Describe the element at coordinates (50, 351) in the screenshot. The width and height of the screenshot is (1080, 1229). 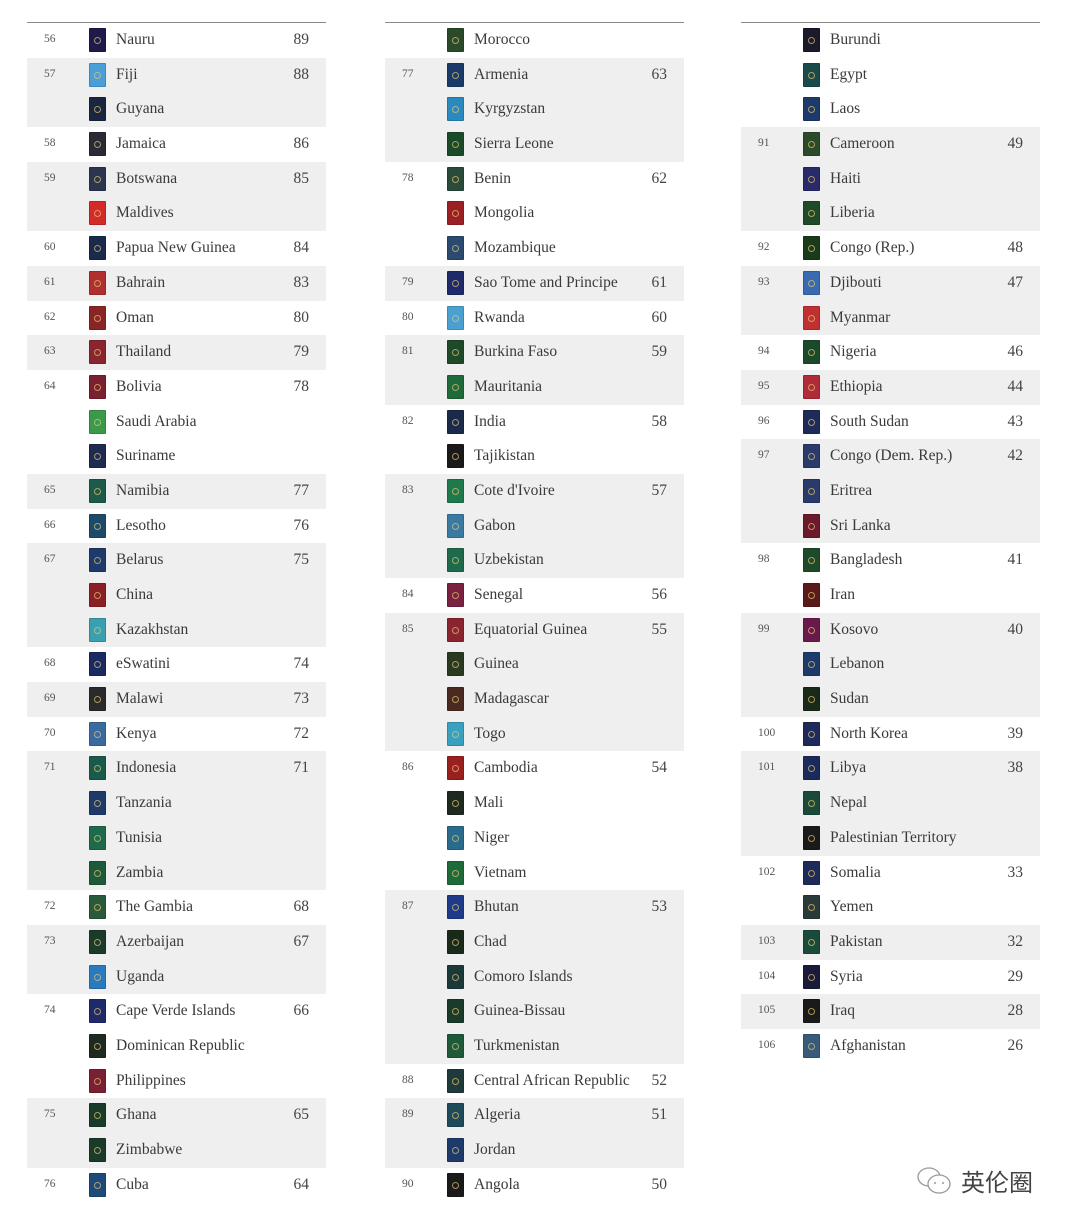
I see `rank-number: 63` at that location.